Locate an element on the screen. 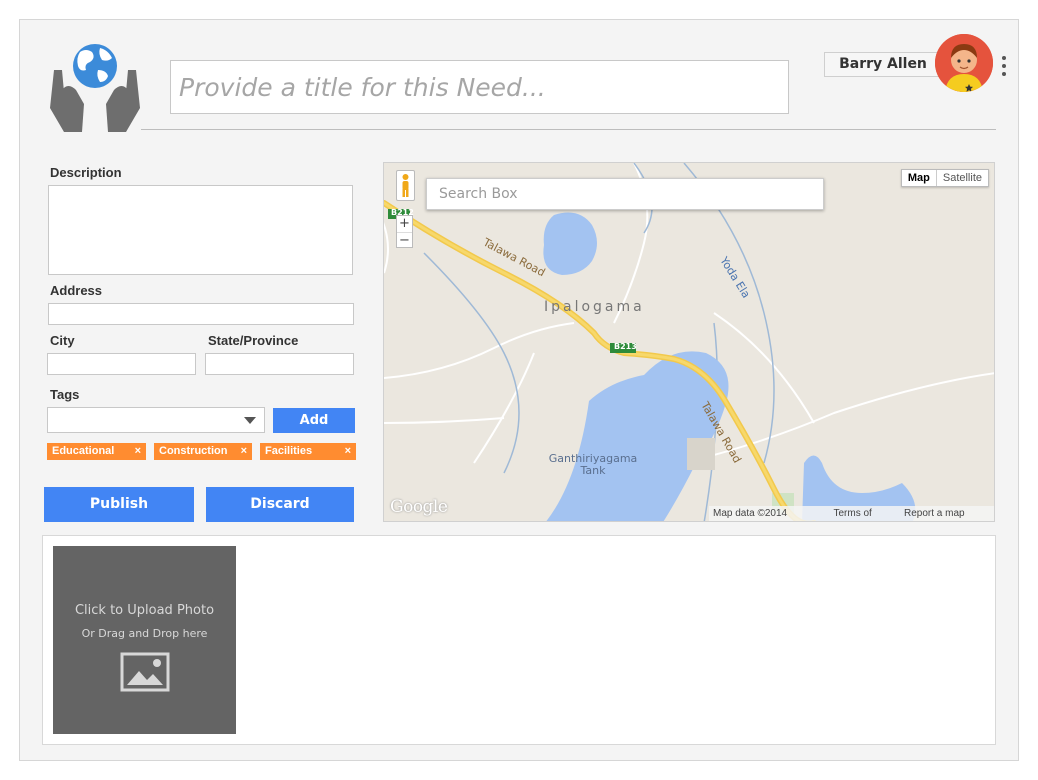 Image resolution: width=1038 pixels, height=780 pixels. description-field is located at coordinates (200, 230).